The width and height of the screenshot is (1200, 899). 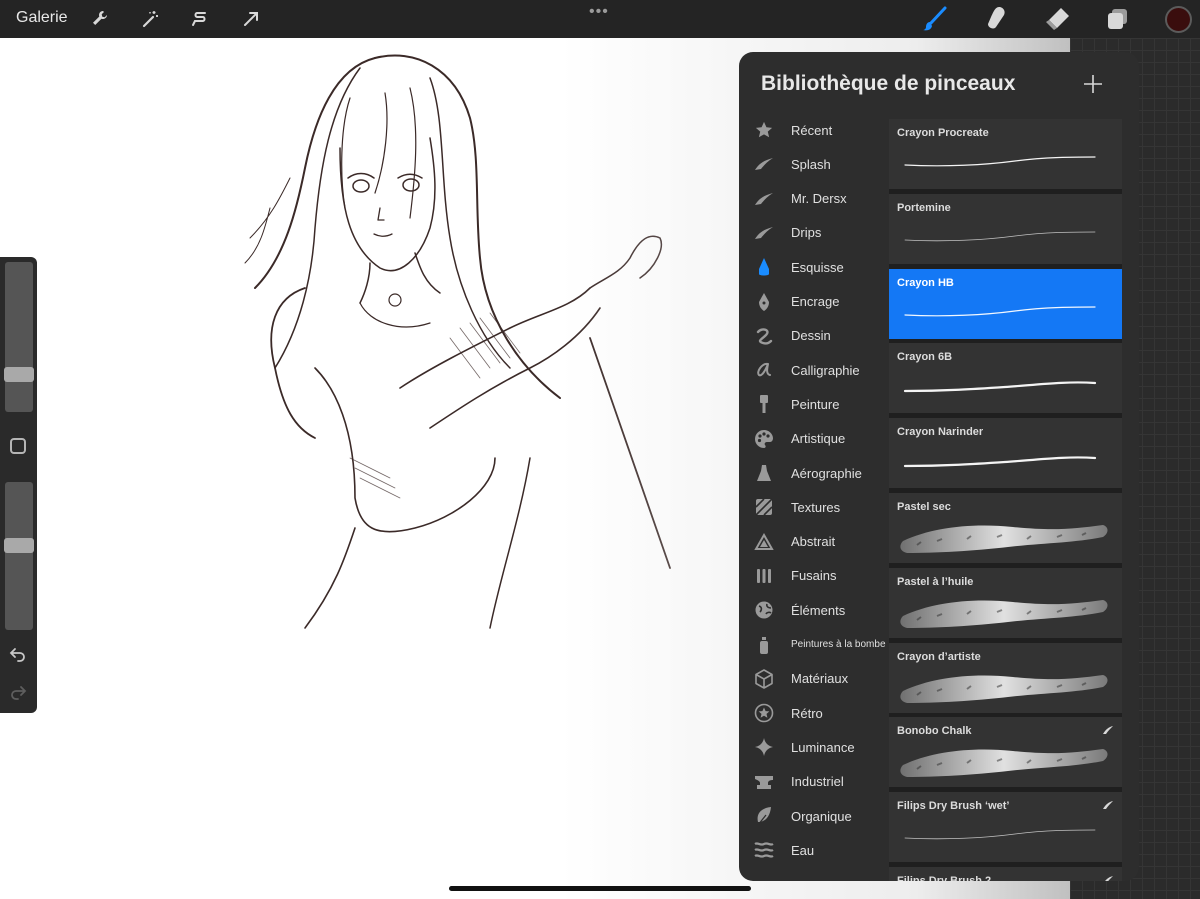 I want to click on top-toolbar: Galerie •••, so click(x=600, y=19).